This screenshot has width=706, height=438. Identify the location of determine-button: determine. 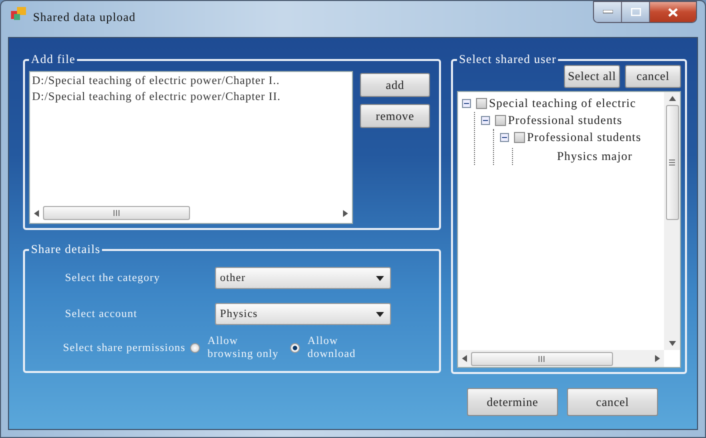
(512, 402).